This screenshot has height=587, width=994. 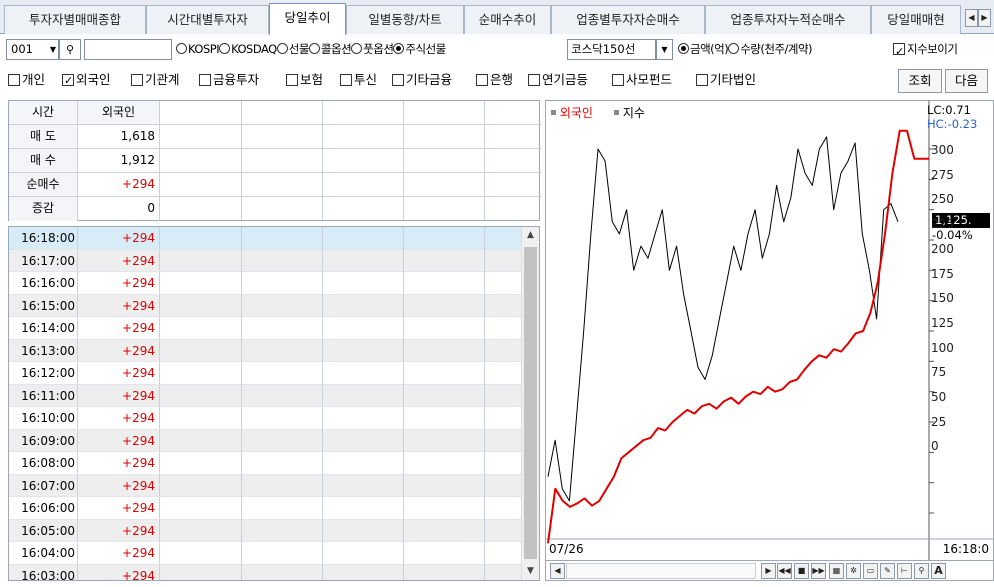 What do you see at coordinates (265, 328) in the screenshot?
I see `table-row: 16:14:00 +294` at bounding box center [265, 328].